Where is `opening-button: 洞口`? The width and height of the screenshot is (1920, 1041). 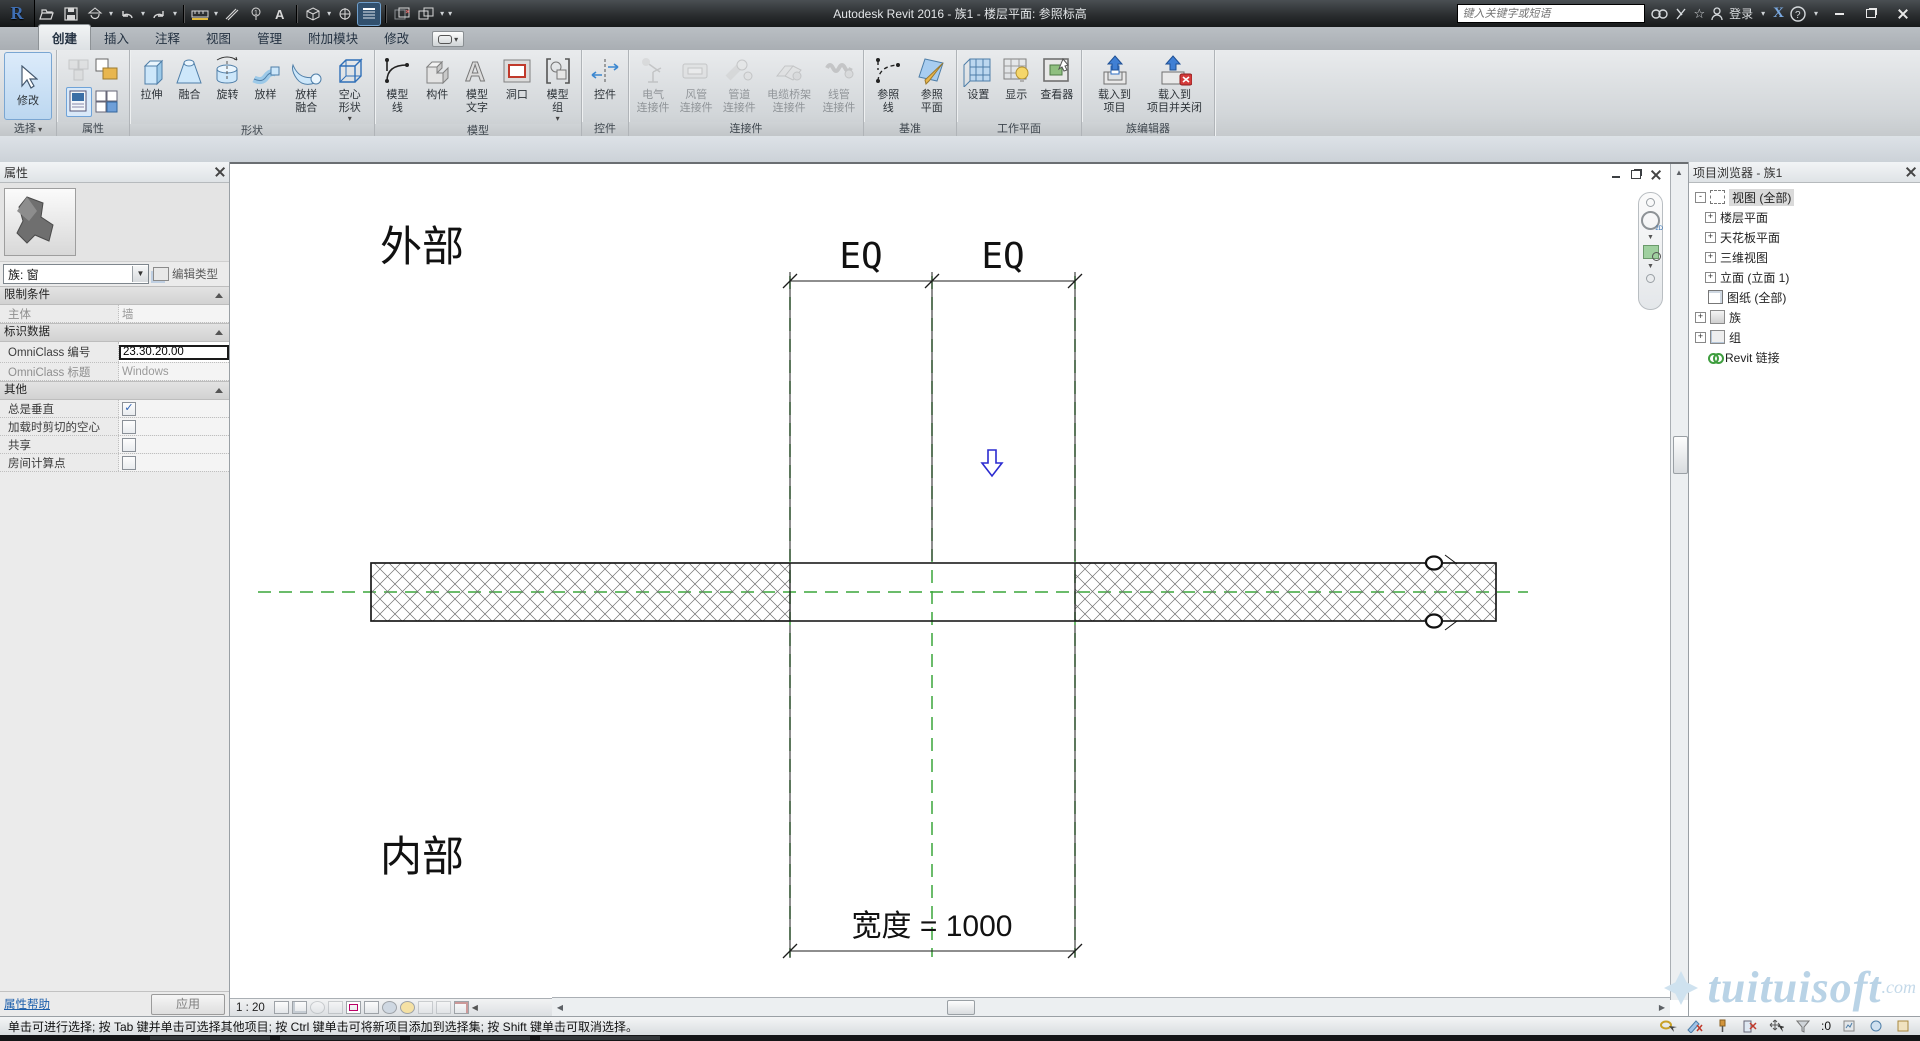 opening-button: 洞口 is located at coordinates (516, 77).